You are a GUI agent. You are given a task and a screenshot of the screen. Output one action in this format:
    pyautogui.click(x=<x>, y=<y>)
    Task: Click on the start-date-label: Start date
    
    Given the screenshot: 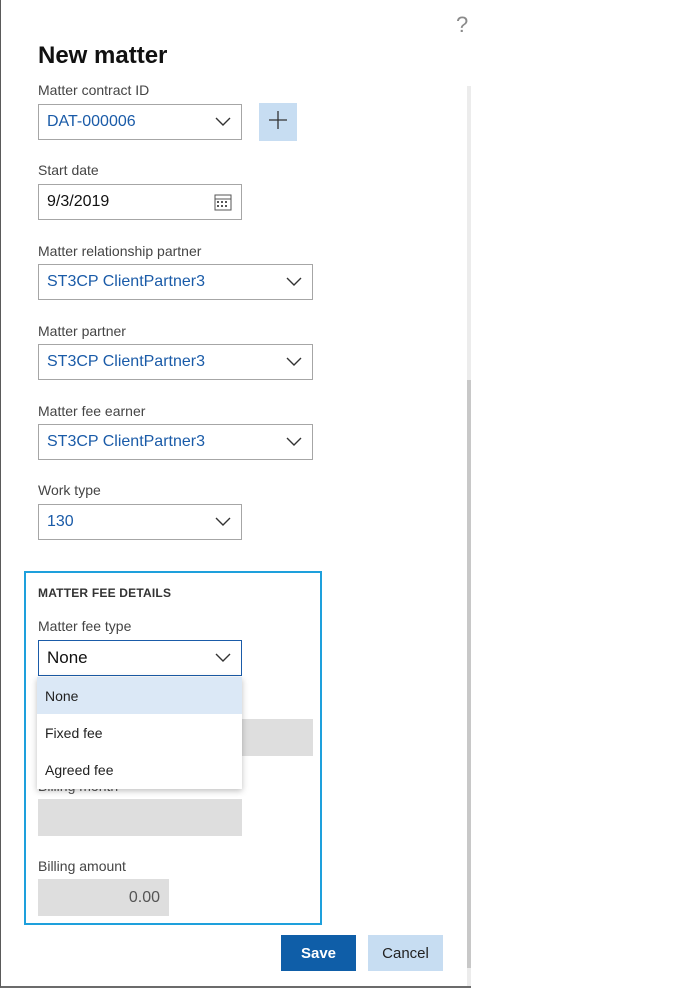 What is the action you would take?
    pyautogui.click(x=68, y=170)
    